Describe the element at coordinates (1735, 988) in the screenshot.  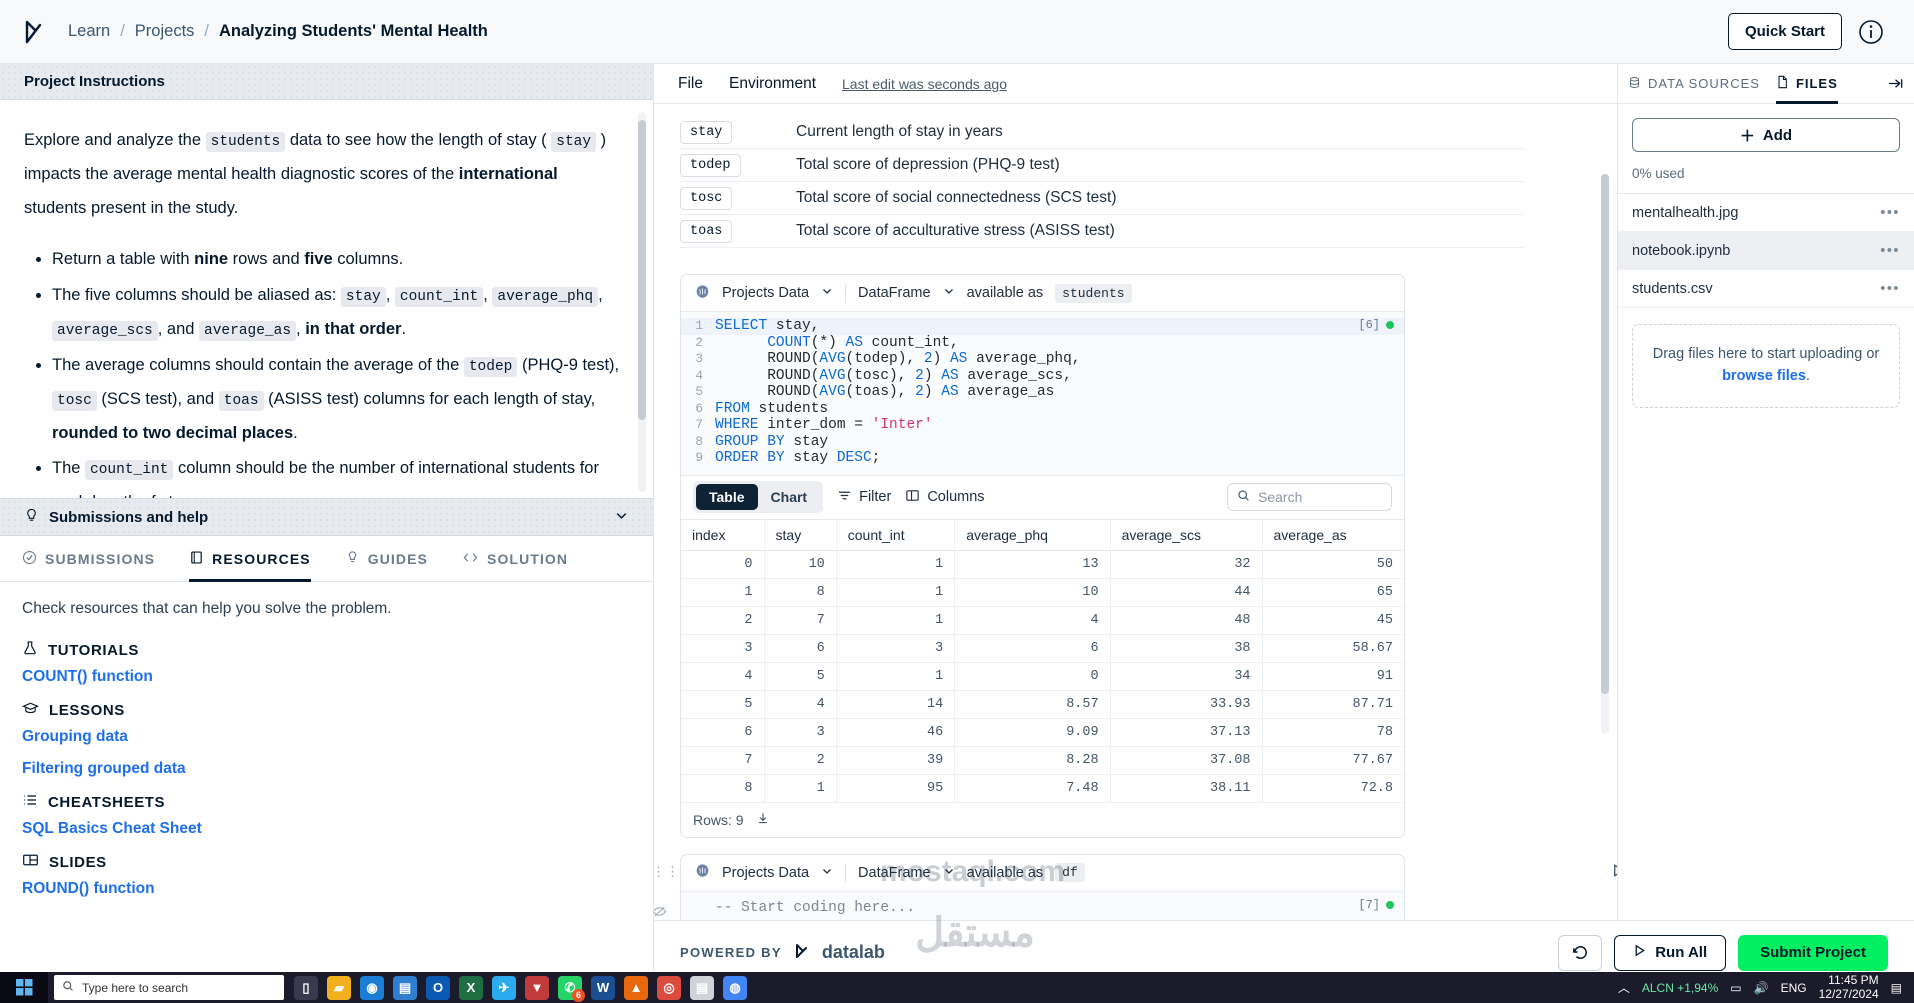
I see `battery-icon: ▭` at that location.